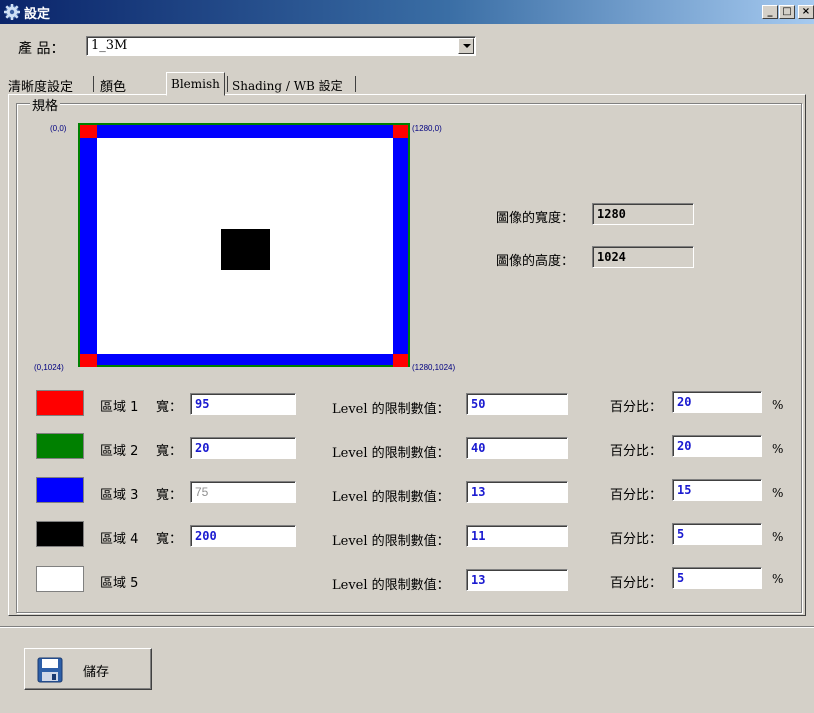 Image resolution: width=814 pixels, height=713 pixels. What do you see at coordinates (60, 579) in the screenshot?
I see `region-5-swatch` at bounding box center [60, 579].